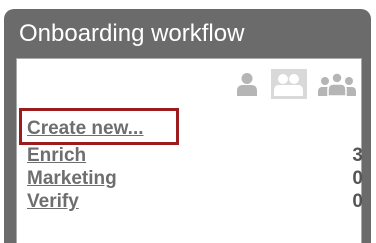 Image resolution: width=376 pixels, height=243 pixels. Describe the element at coordinates (195, 156) in the screenshot. I see `list-item: Enrich 3` at that location.